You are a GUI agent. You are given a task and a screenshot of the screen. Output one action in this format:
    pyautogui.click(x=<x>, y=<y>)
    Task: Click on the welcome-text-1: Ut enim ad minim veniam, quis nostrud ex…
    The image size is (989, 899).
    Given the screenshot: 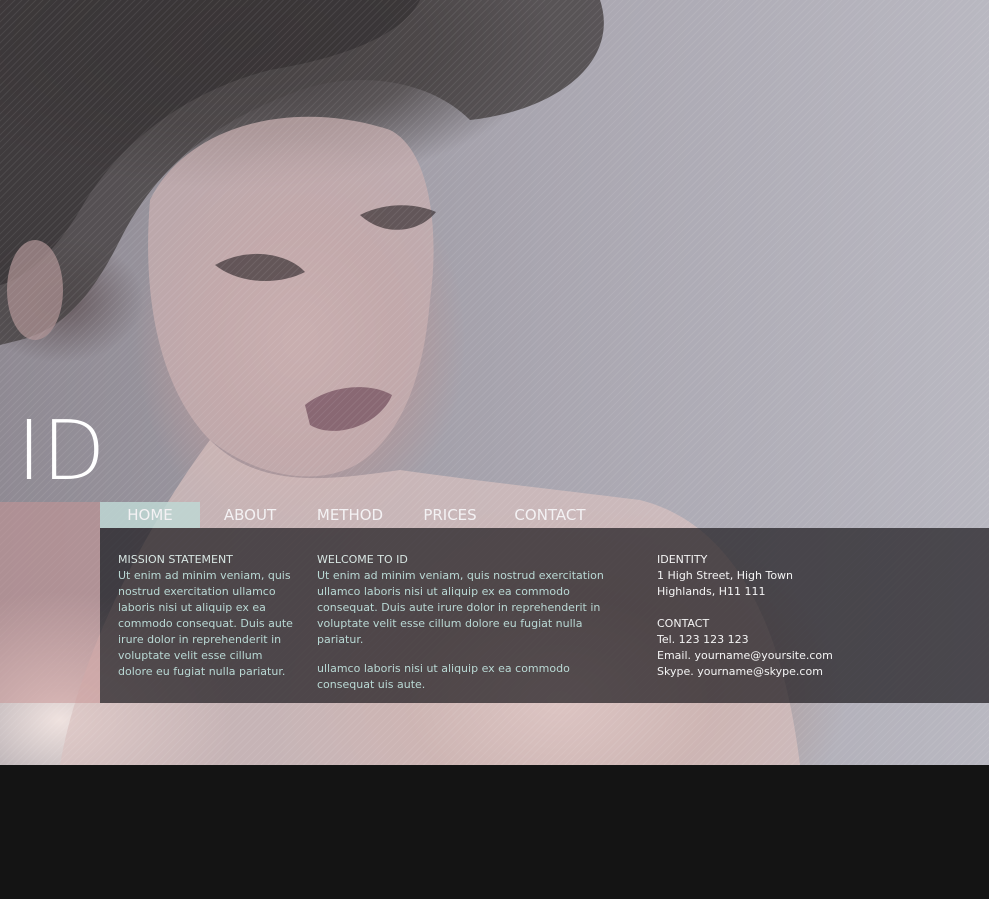 What is the action you would take?
    pyautogui.click(x=460, y=607)
    